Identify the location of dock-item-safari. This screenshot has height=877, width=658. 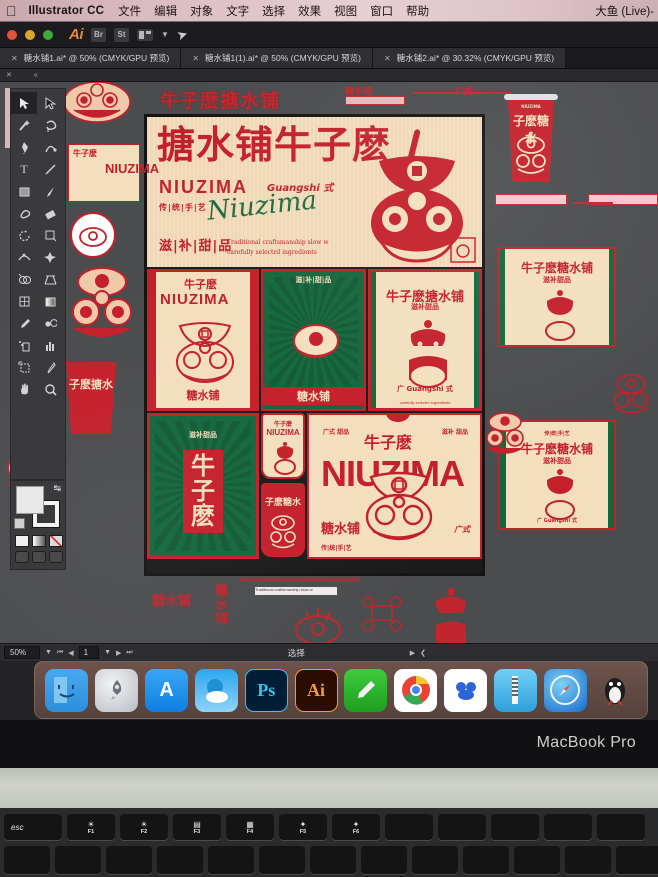
(565, 690).